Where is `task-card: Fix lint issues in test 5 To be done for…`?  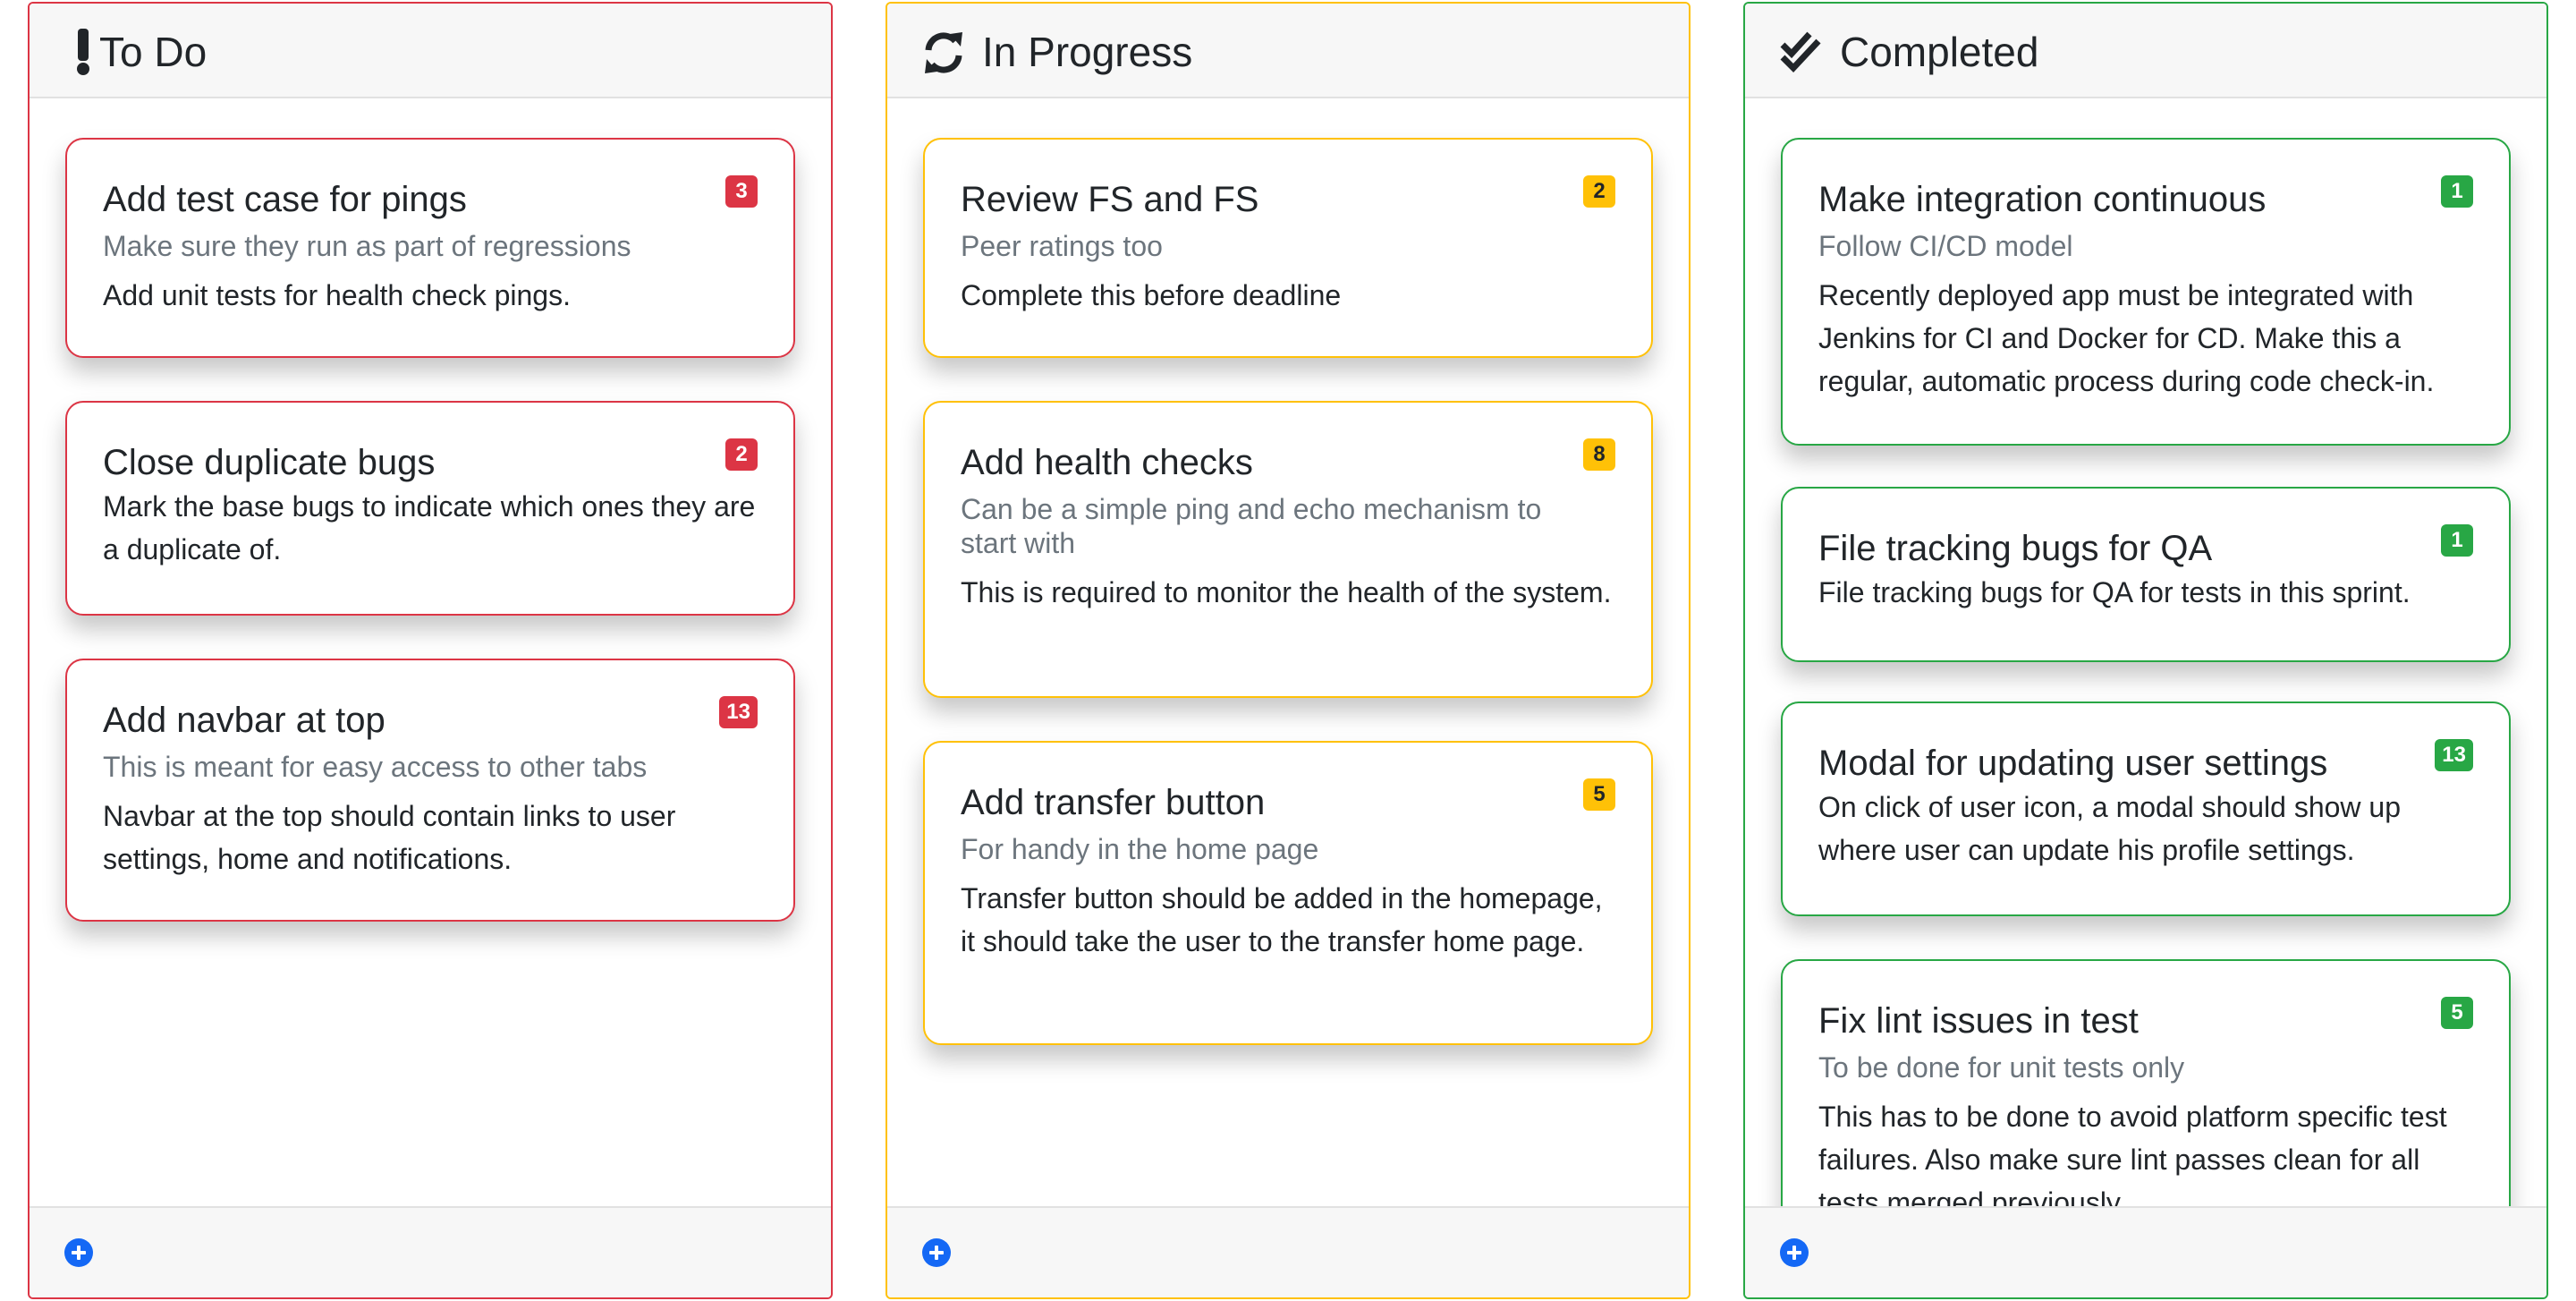 task-card: Fix lint issues in test 5 To be done for… is located at coordinates (2146, 1082).